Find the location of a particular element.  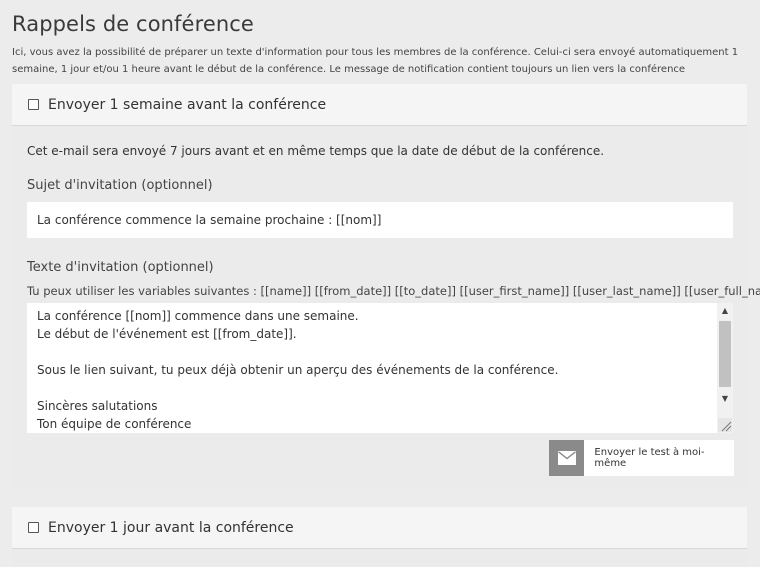

textarea-scrollbar: ▲ ▼ is located at coordinates (725, 368).